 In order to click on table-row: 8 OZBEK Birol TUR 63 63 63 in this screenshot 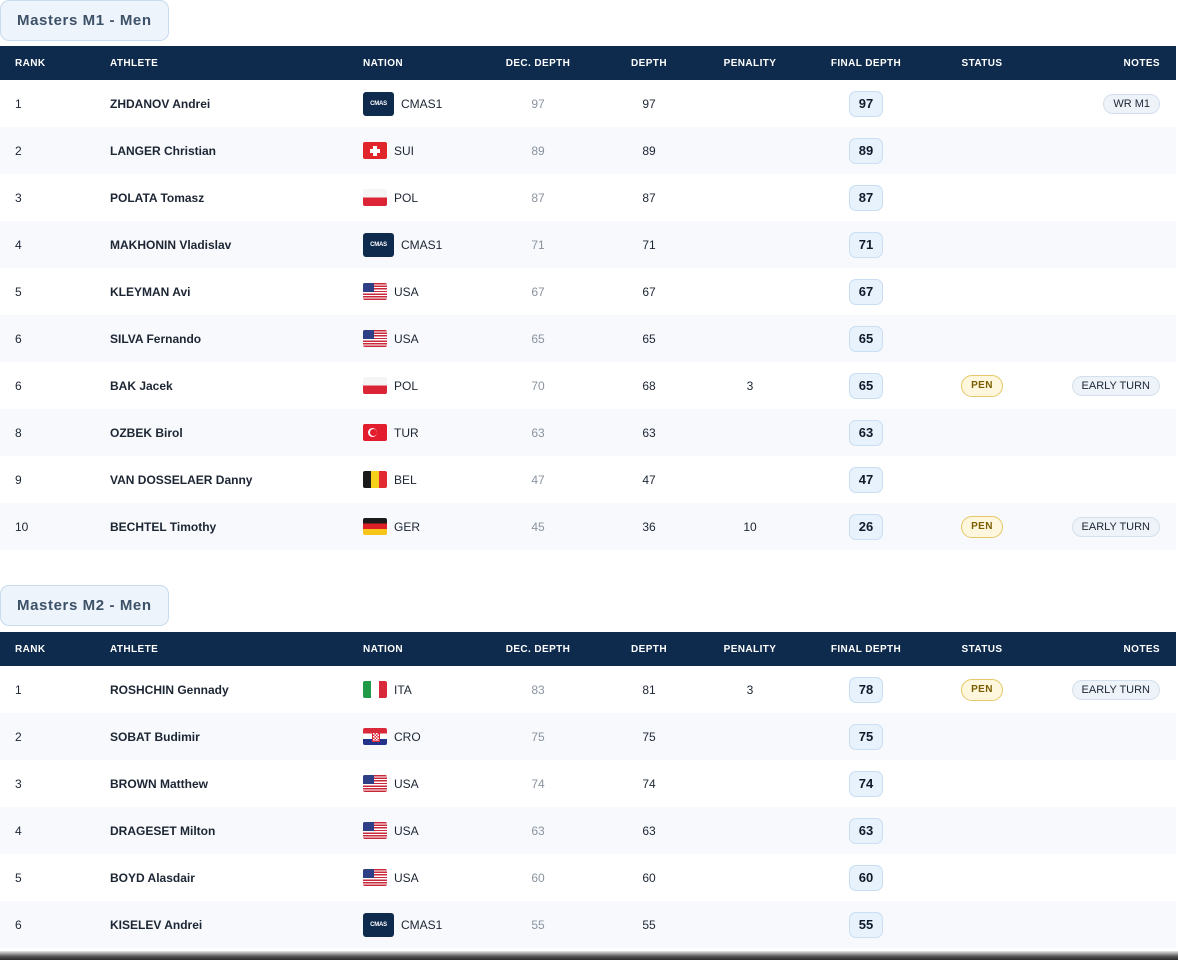, I will do `click(588, 432)`.